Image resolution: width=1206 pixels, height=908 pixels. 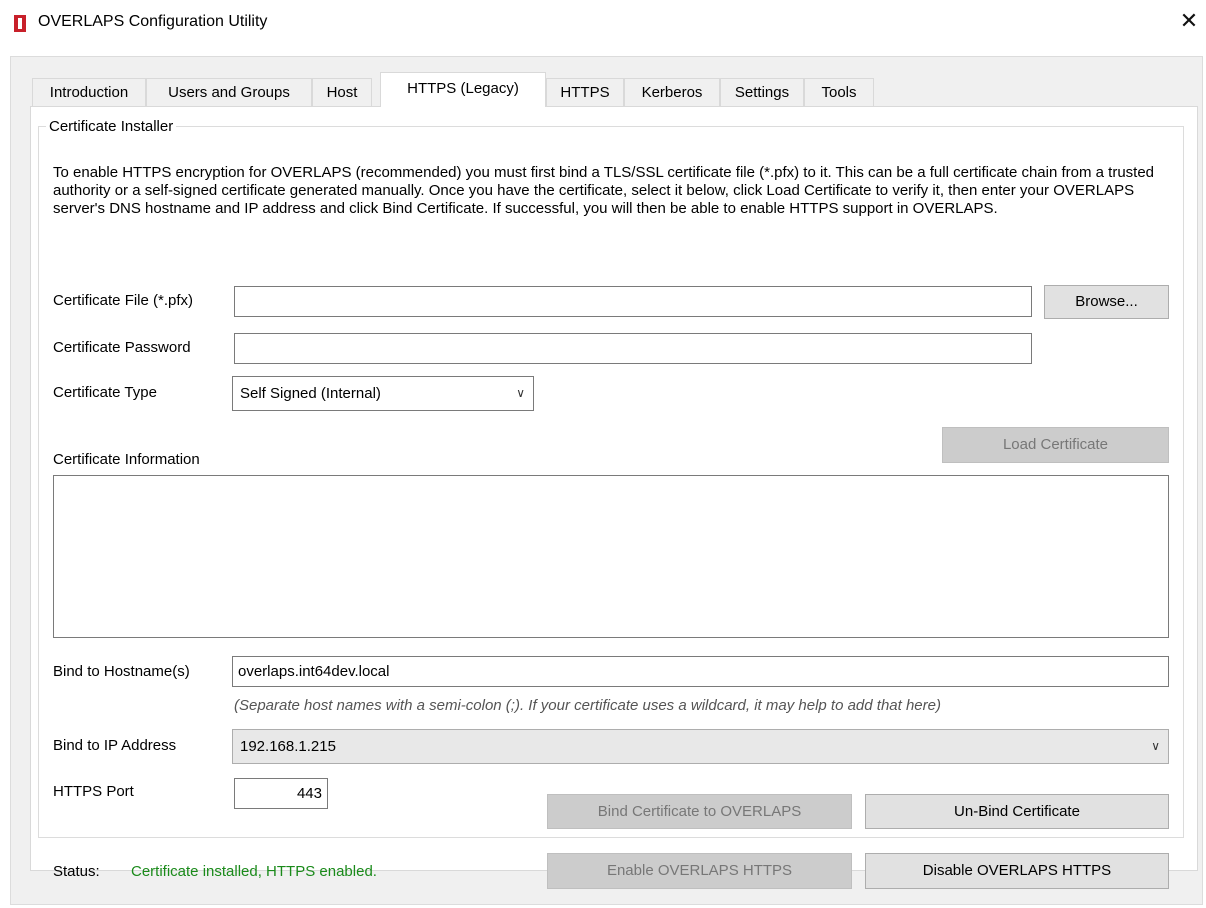 I want to click on https-port-input: 443, so click(x=281, y=793).